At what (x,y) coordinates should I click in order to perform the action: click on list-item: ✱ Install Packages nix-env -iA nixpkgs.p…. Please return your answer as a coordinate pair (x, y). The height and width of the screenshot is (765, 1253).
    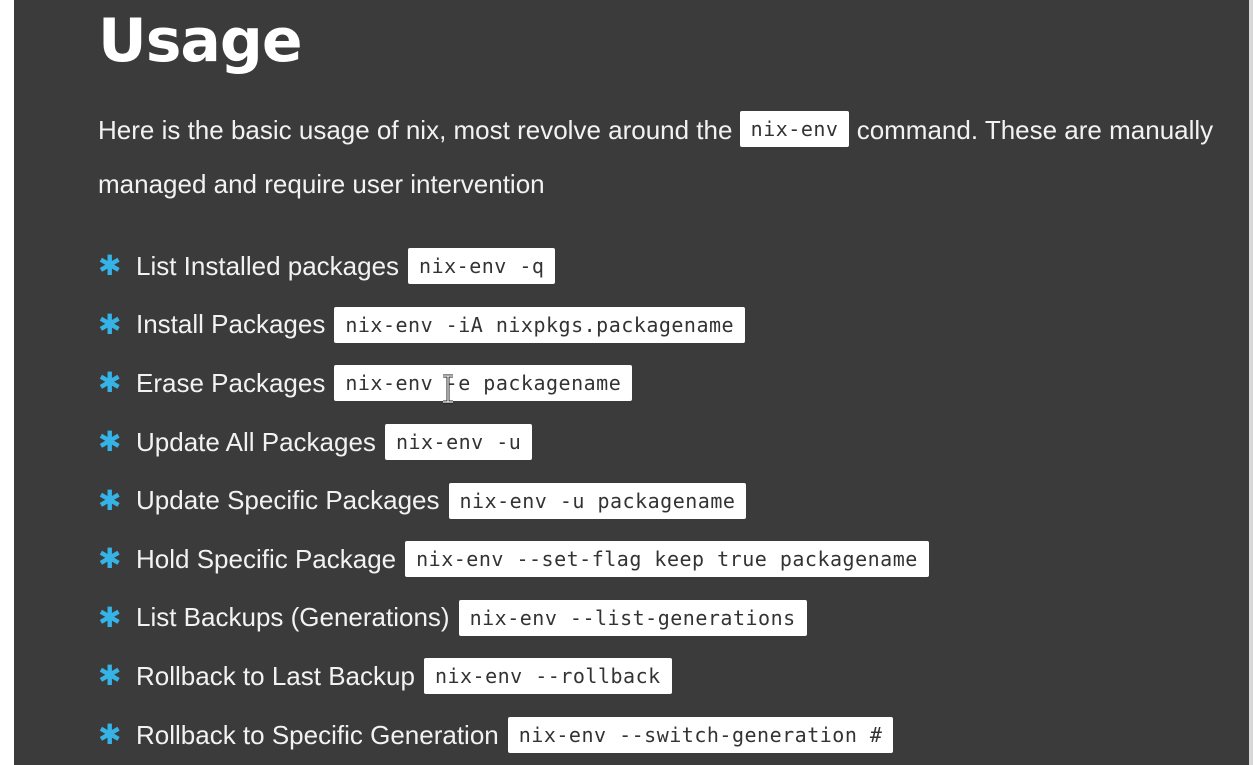
    Looking at the image, I should click on (668, 325).